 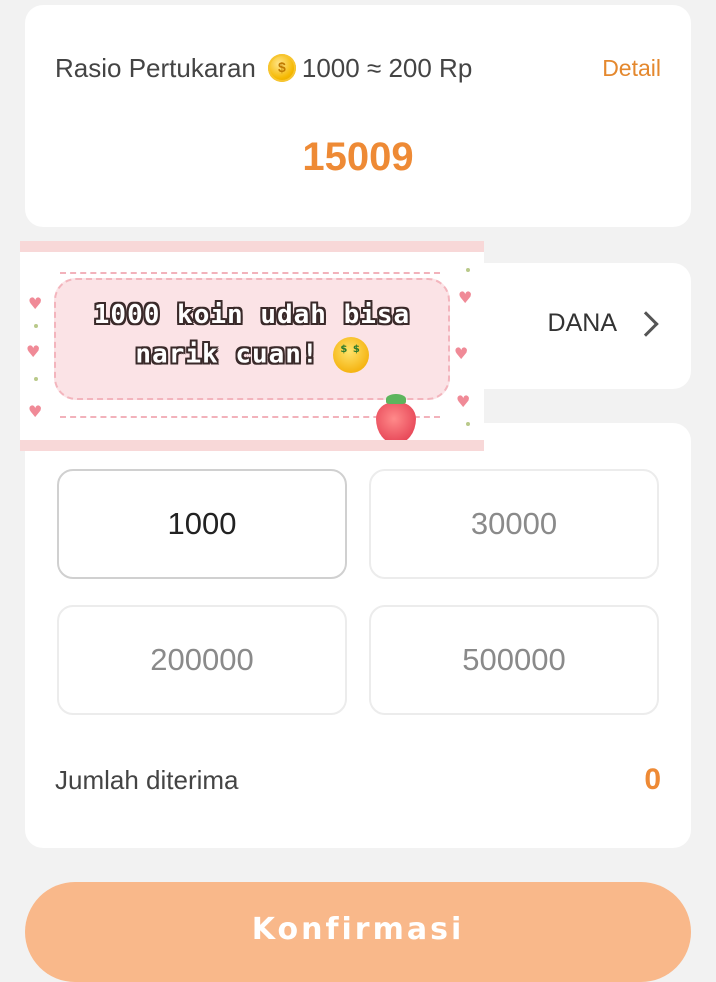 I want to click on strawberry-icon, so click(x=396, y=417).